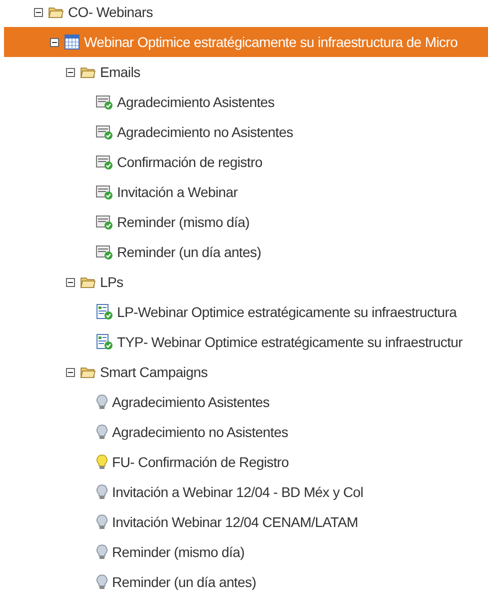 This screenshot has height=598, width=488. I want to click on calendar-icon, so click(72, 42).